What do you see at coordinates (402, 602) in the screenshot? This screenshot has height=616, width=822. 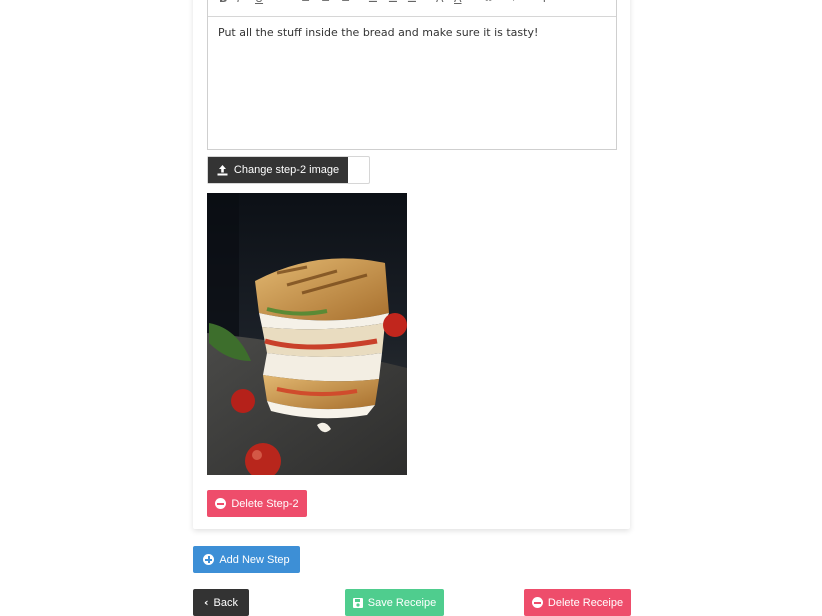 I see `save-recipe-label: Save Receipe` at bounding box center [402, 602].